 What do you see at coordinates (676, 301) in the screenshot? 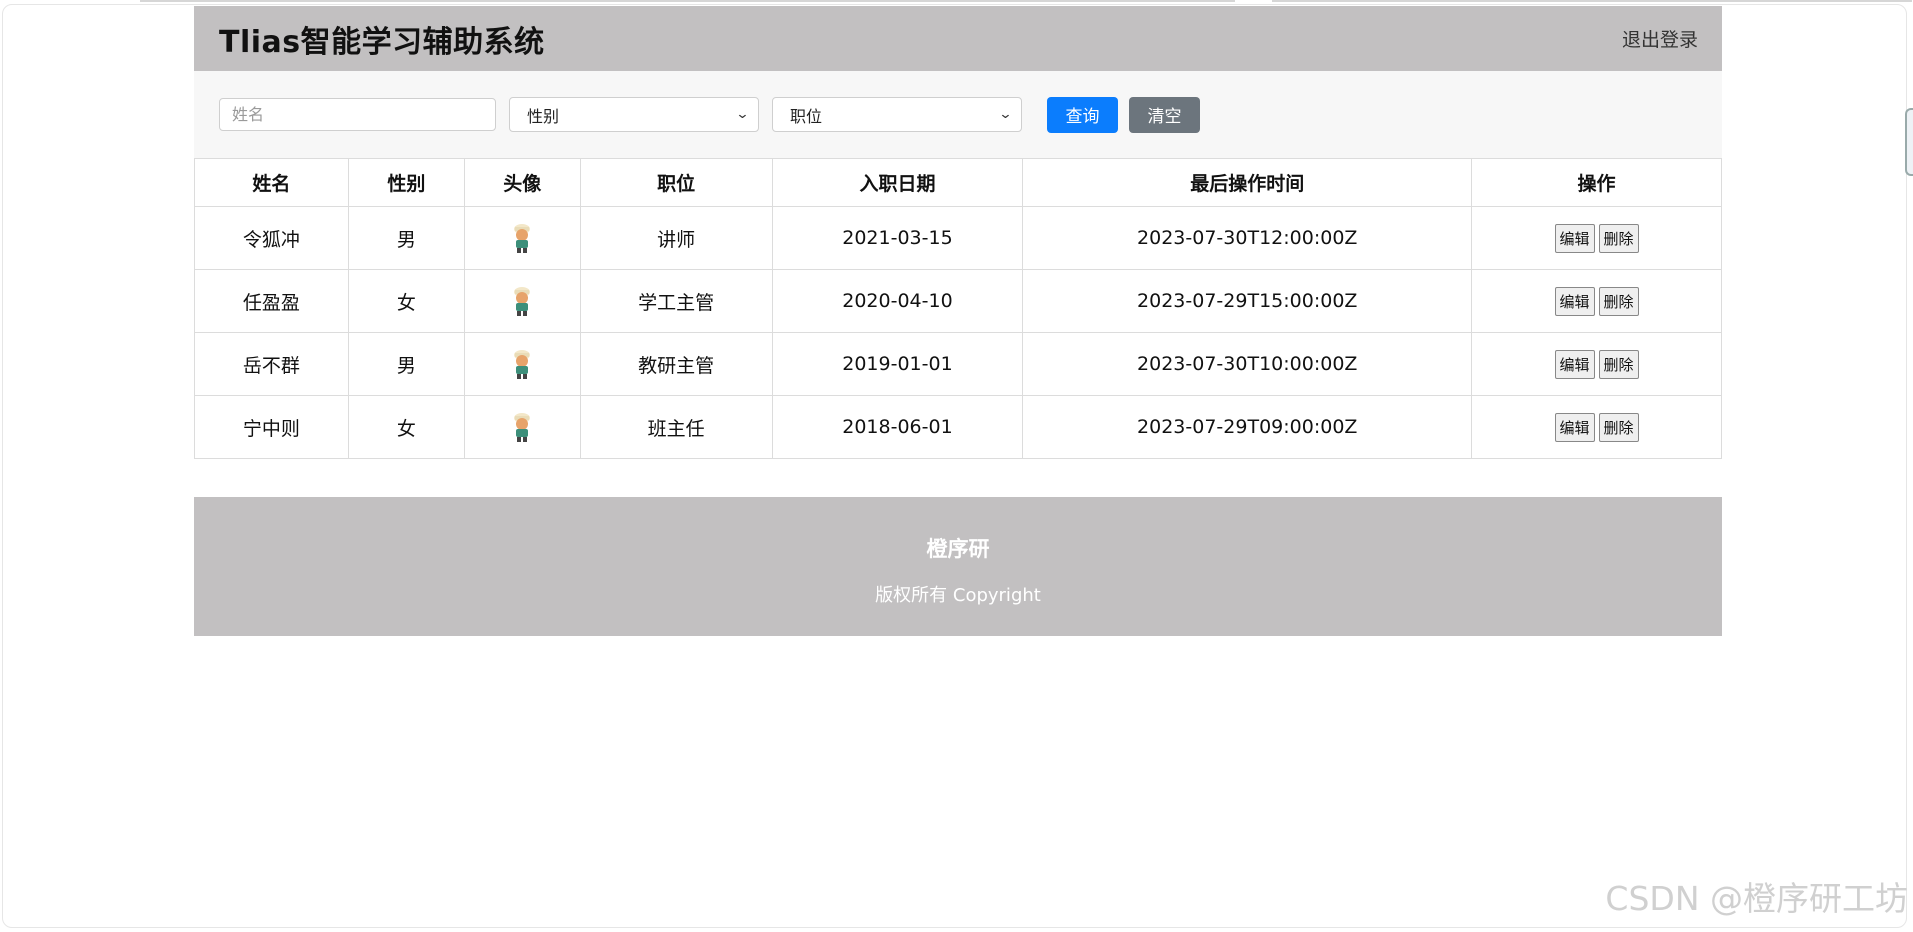
I see `cell-position: 学工主管` at bounding box center [676, 301].